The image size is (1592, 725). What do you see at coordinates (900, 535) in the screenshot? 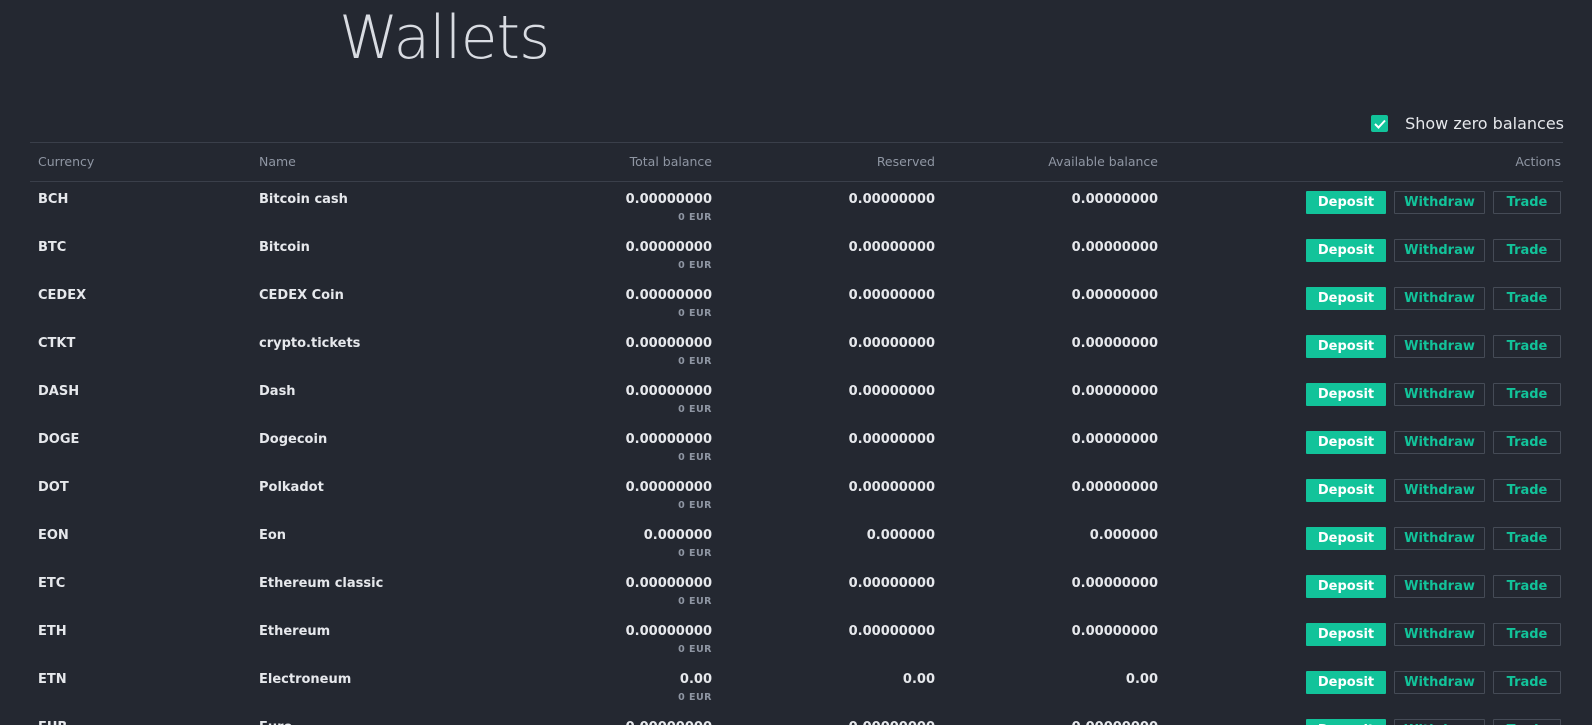
I see `reserved-balance: 0.000000` at bounding box center [900, 535].